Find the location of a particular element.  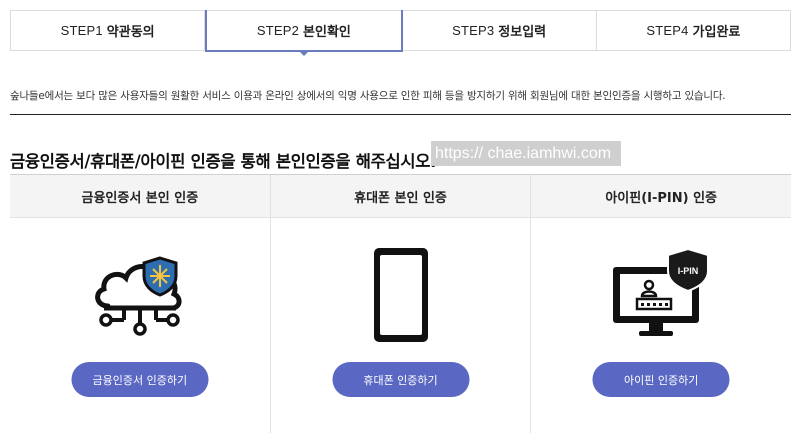

ipin-auth-button: 아이핀 인증하기 is located at coordinates (661, 379).